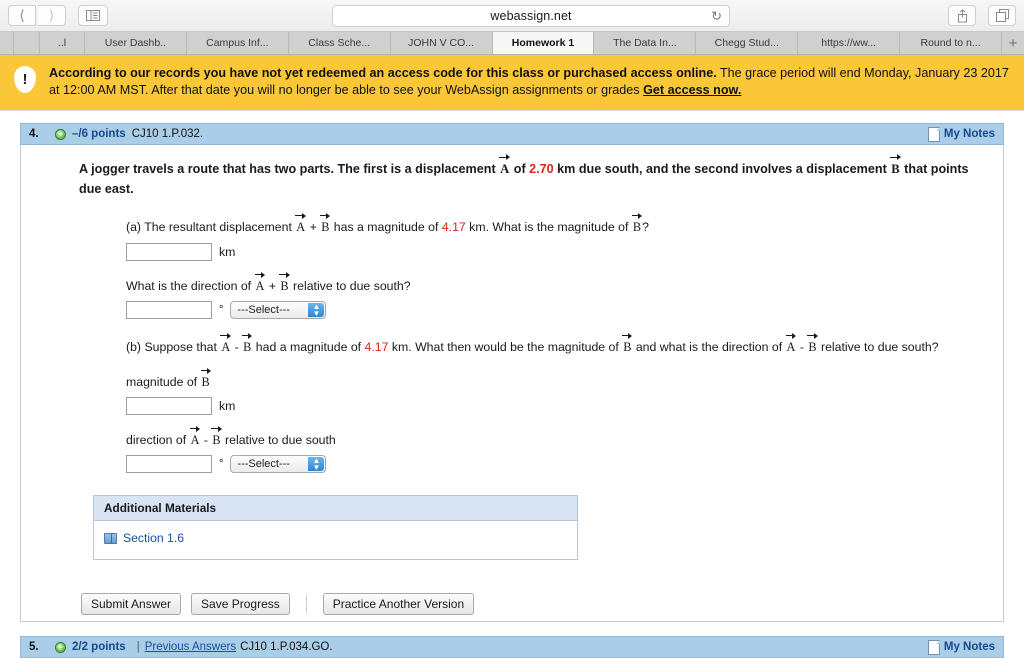 This screenshot has height=658, width=1024. I want to click on magnitude-b-input, so click(169, 406).